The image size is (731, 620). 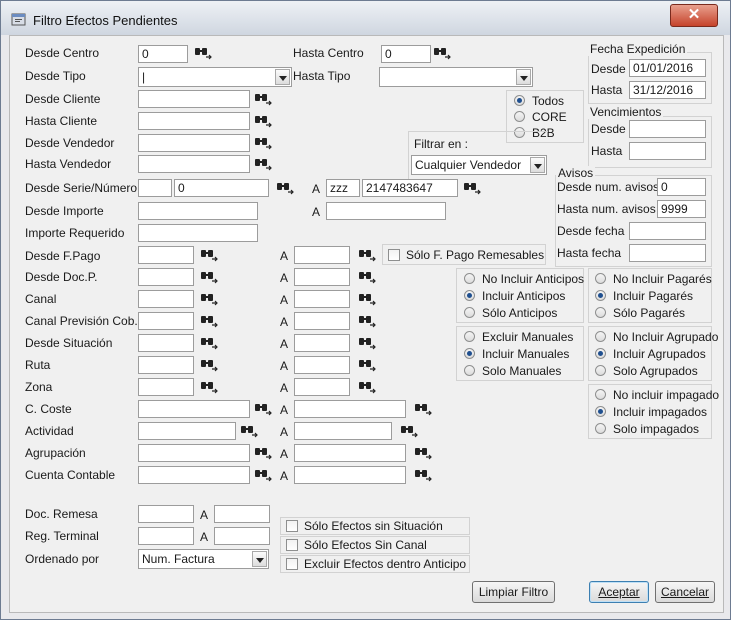 What do you see at coordinates (666, 337) in the screenshot?
I see `radio-label: No Incluir Agrupado` at bounding box center [666, 337].